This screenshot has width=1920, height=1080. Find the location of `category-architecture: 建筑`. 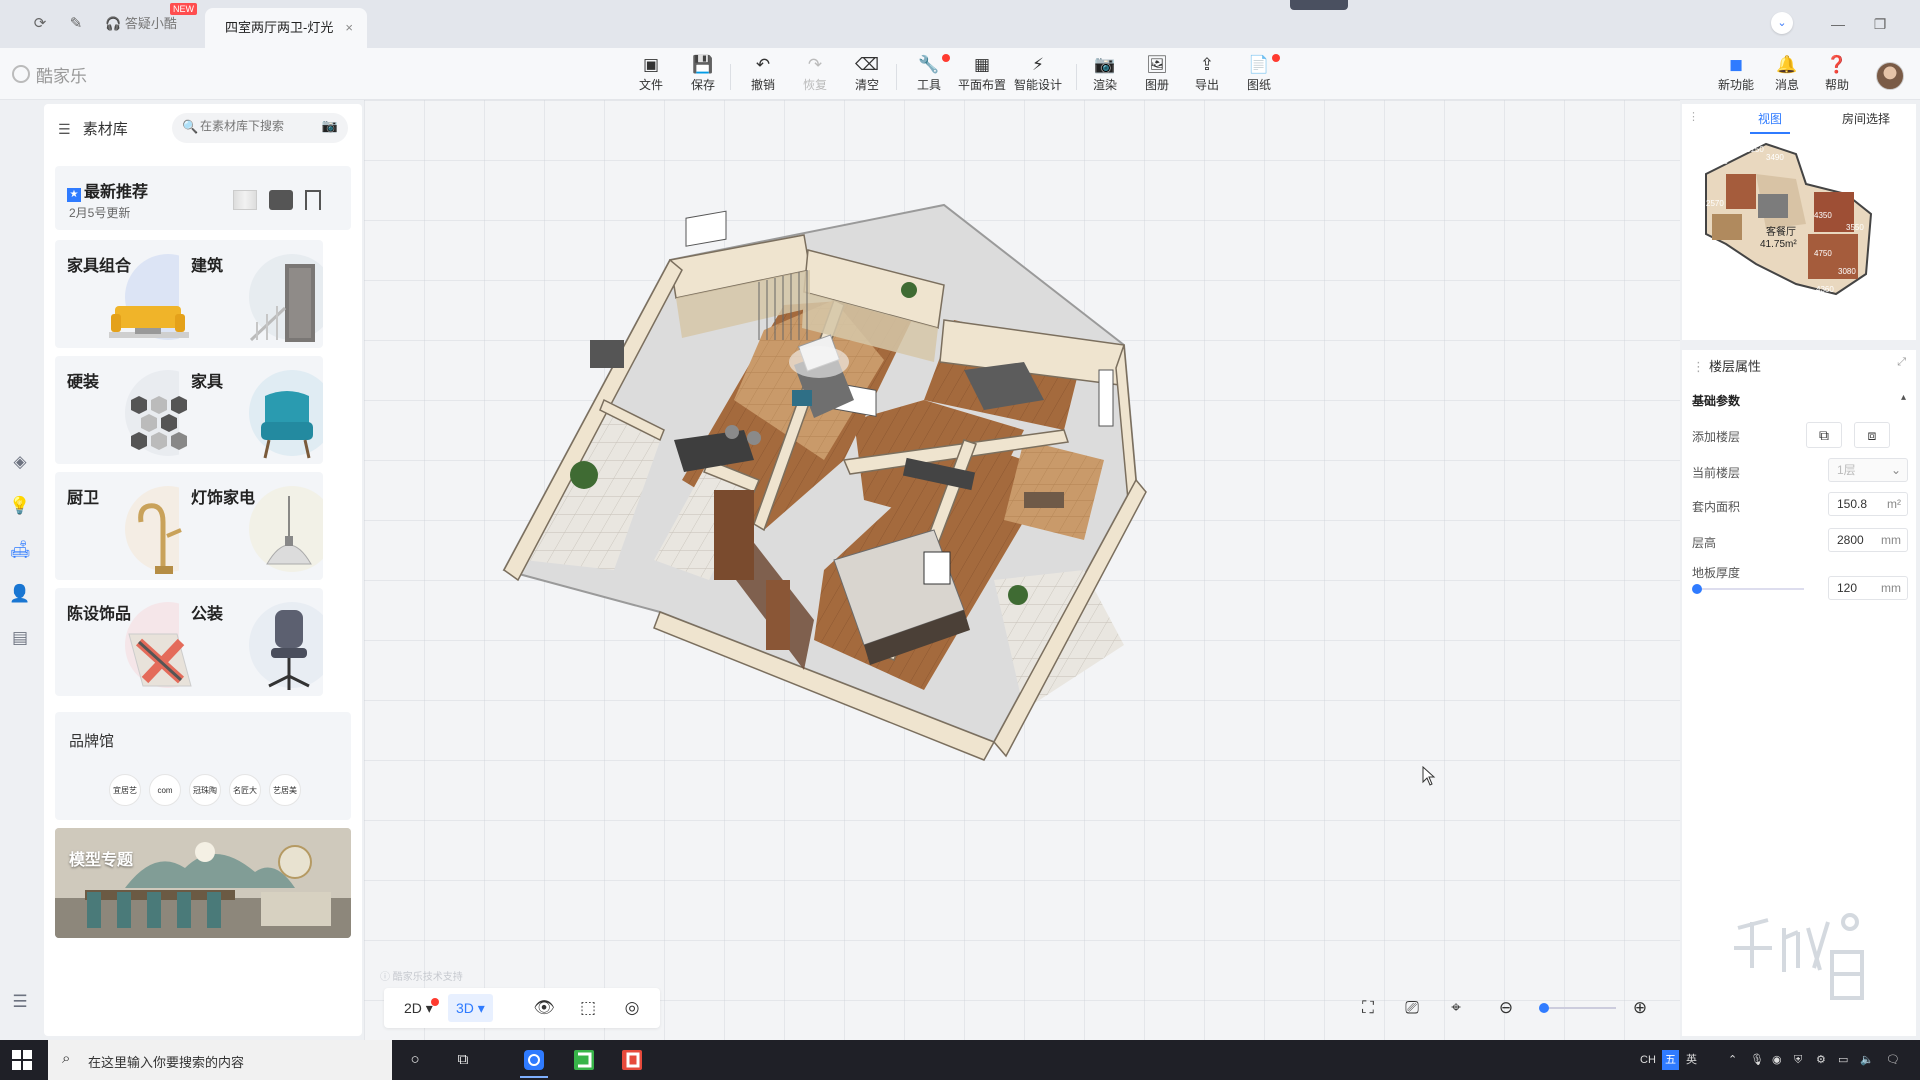

category-architecture: 建筑 is located at coordinates (251, 294).